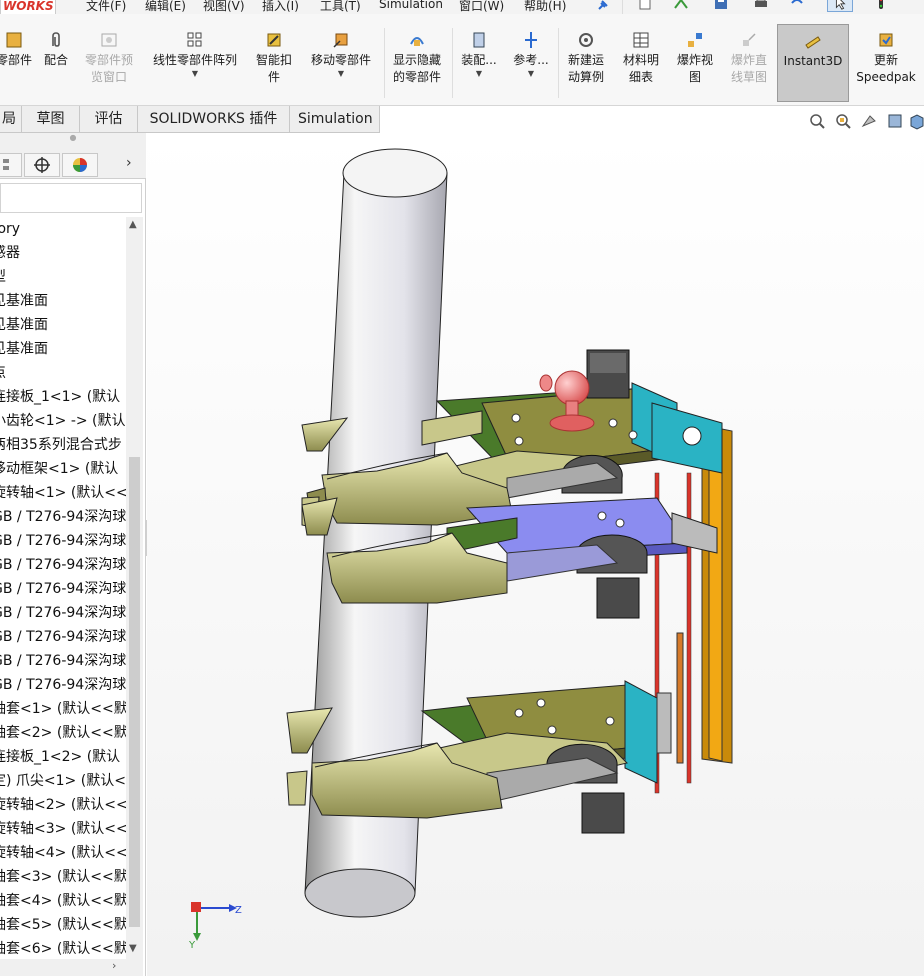 This screenshot has height=976, width=924. What do you see at coordinates (214, 119) in the screenshot?
I see `tab-solidworks-addins: SOLIDWORKS 插件` at bounding box center [214, 119].